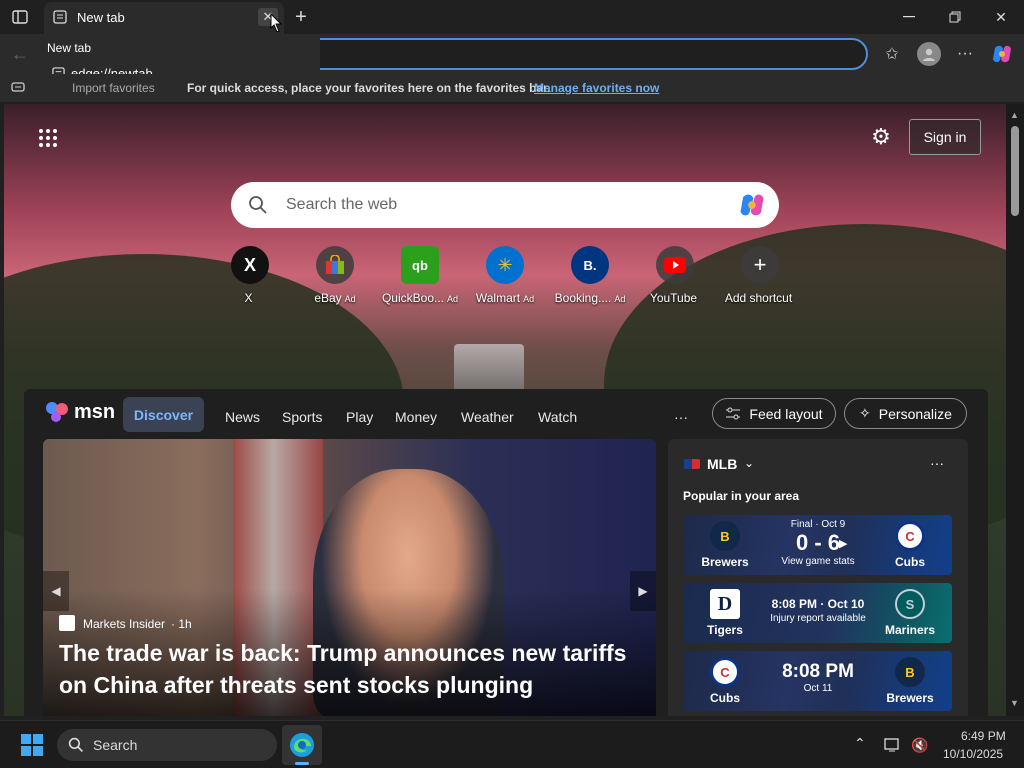  What do you see at coordinates (860, 743) in the screenshot?
I see `tray-chevron-up-icon: ⌃` at bounding box center [860, 743].